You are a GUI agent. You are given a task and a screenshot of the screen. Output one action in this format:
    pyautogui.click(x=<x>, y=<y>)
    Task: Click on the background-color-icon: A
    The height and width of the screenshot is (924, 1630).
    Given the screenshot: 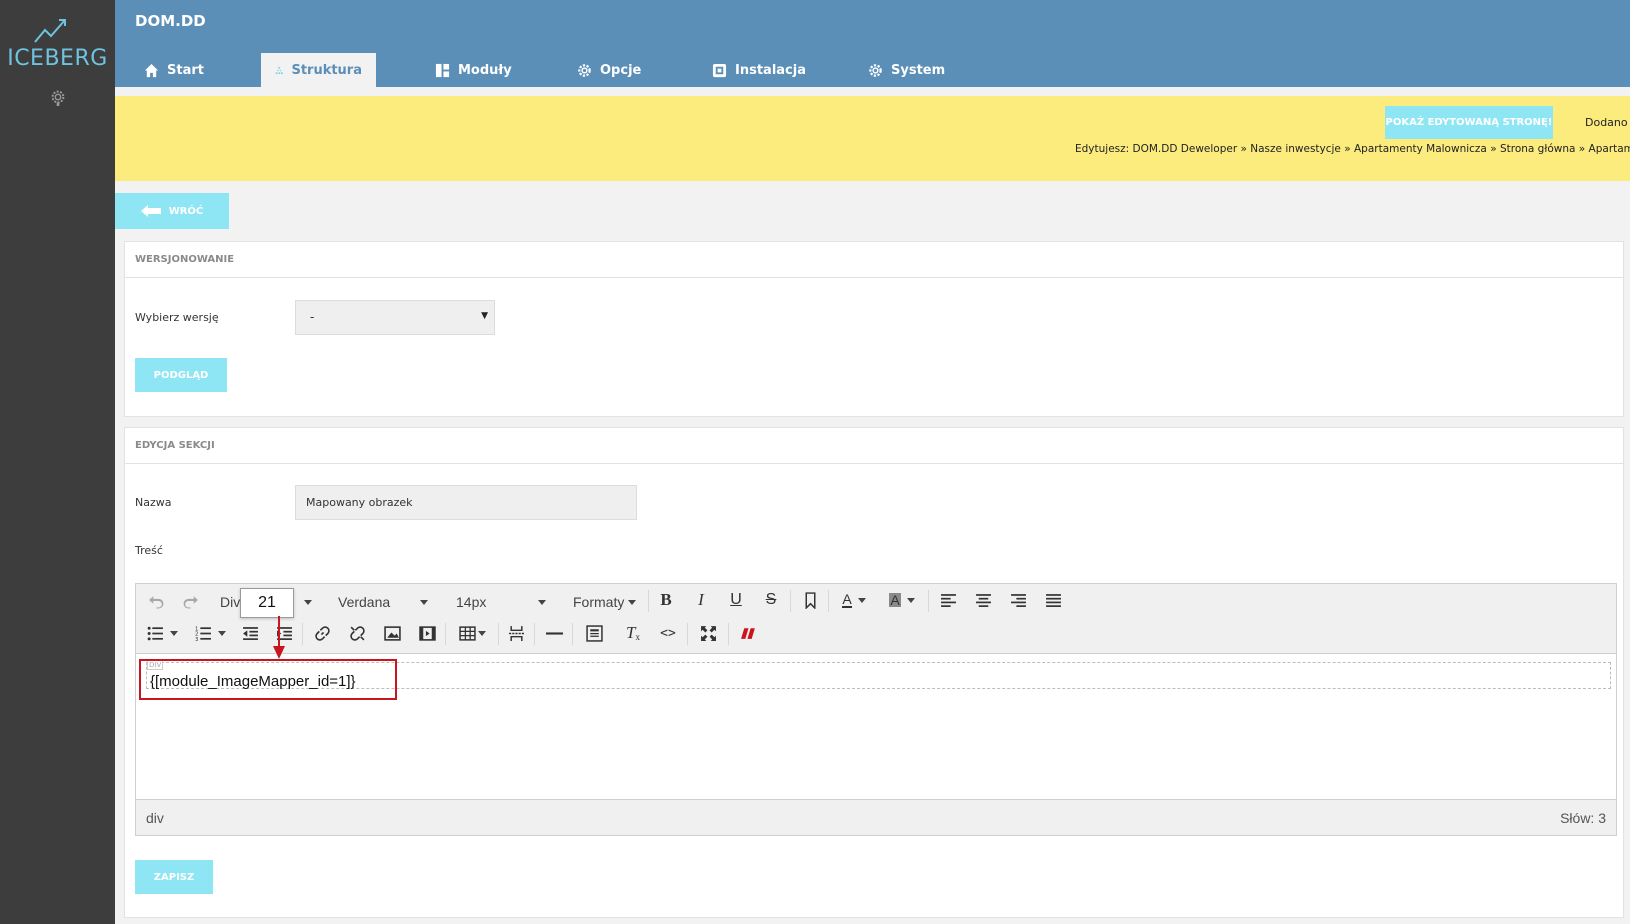 What is the action you would take?
    pyautogui.click(x=902, y=600)
    